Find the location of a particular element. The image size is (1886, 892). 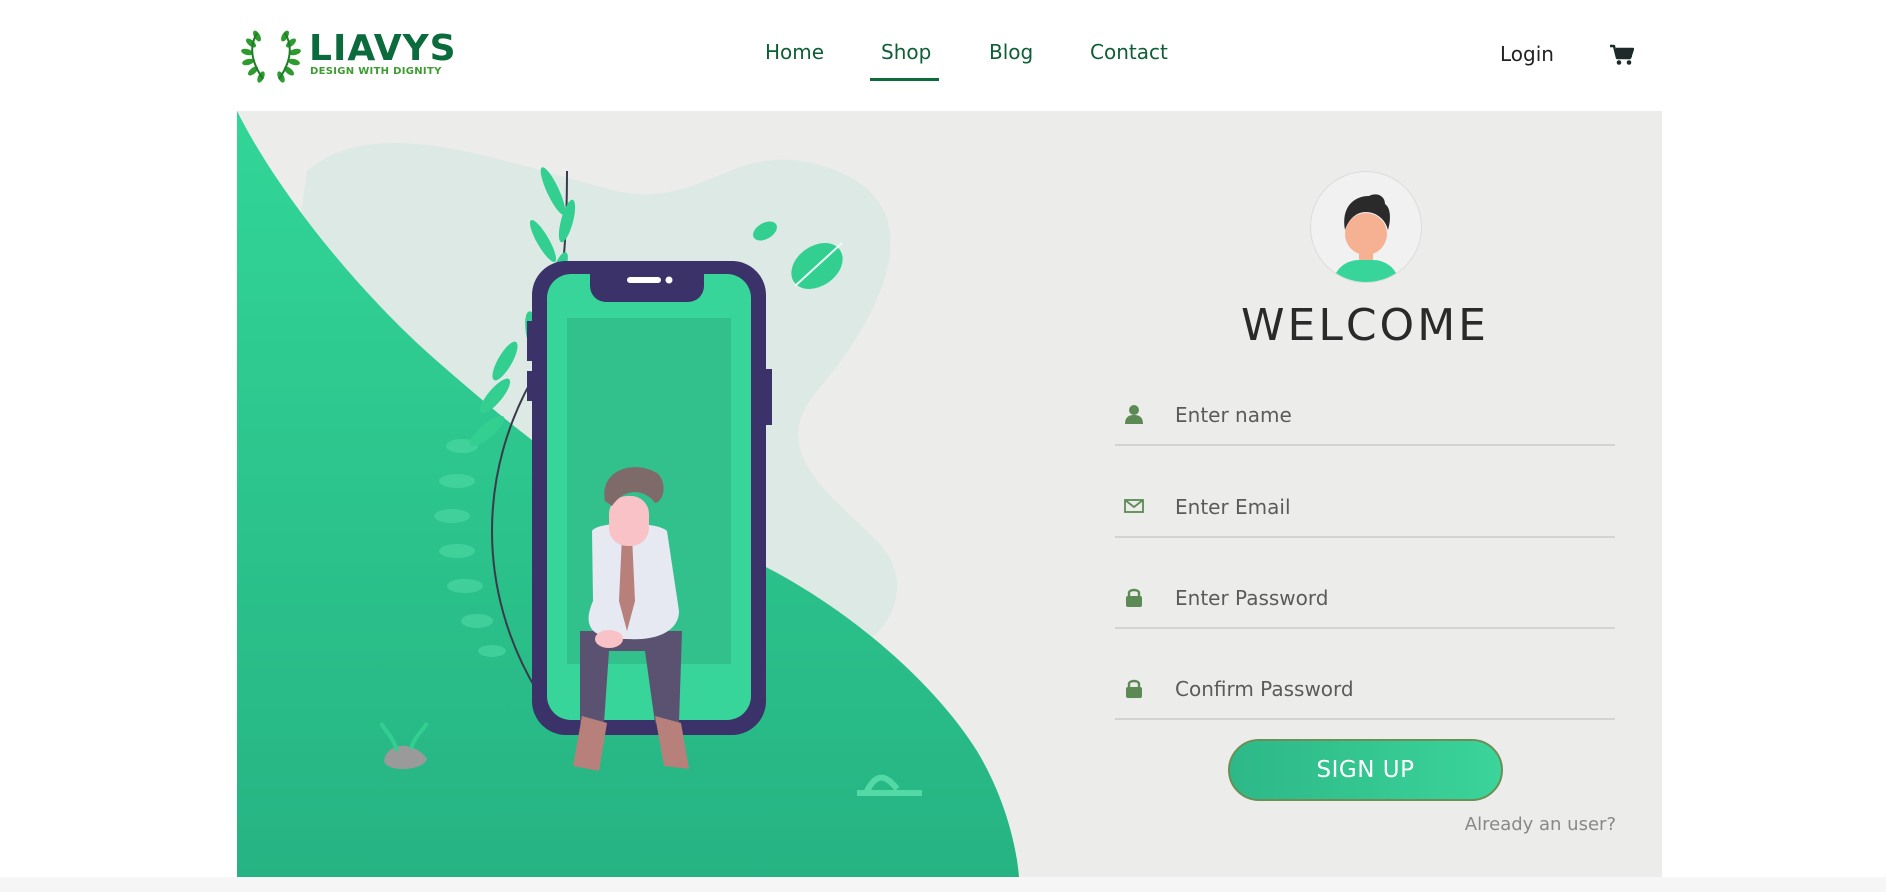

page-footer-strip is located at coordinates (943, 884).